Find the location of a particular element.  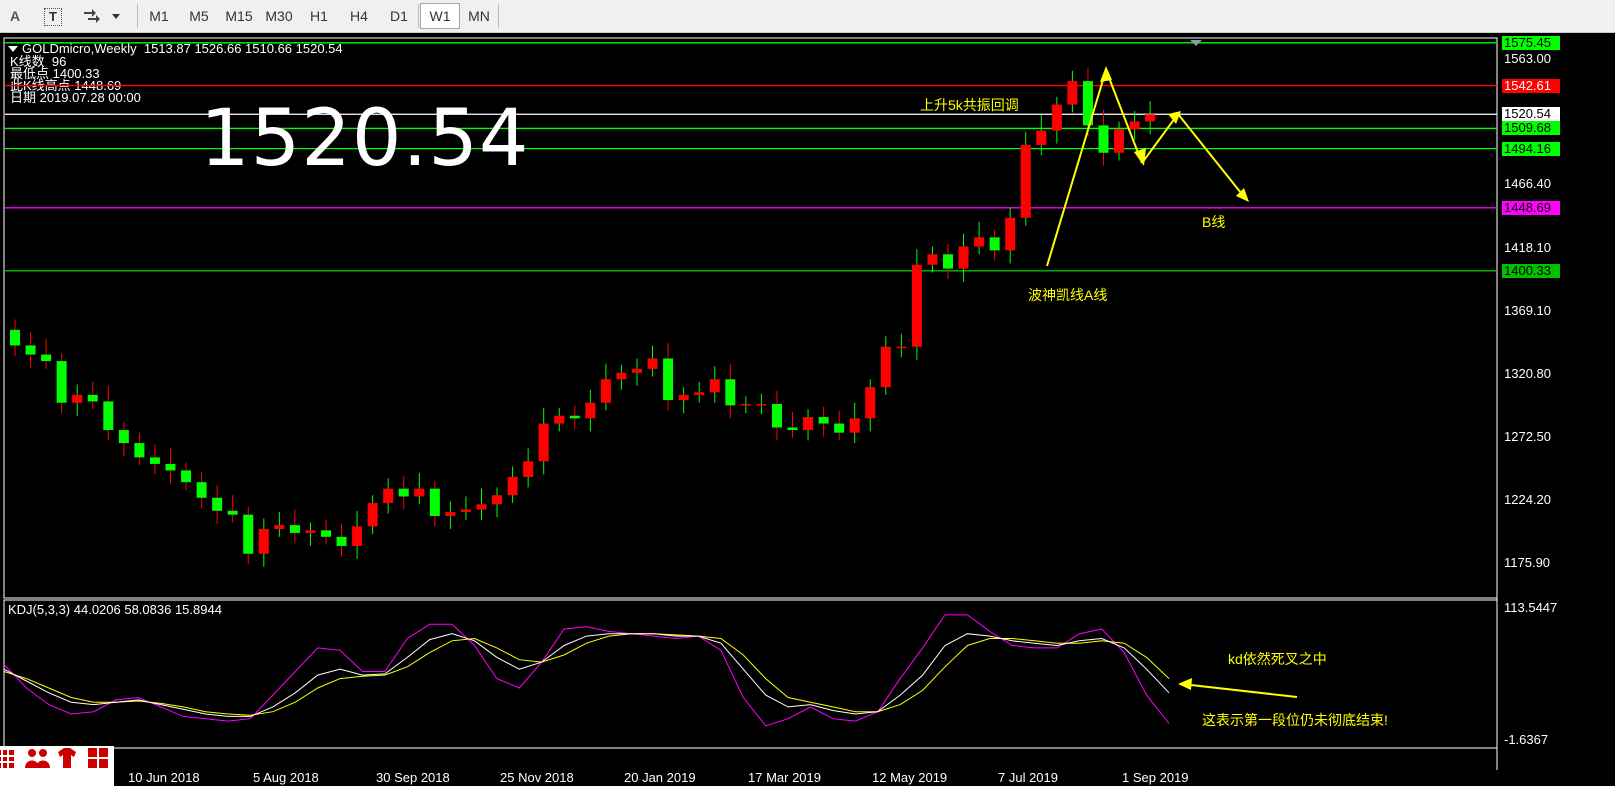

price-axis-label: 1224.20 is located at coordinates (1527, 499).